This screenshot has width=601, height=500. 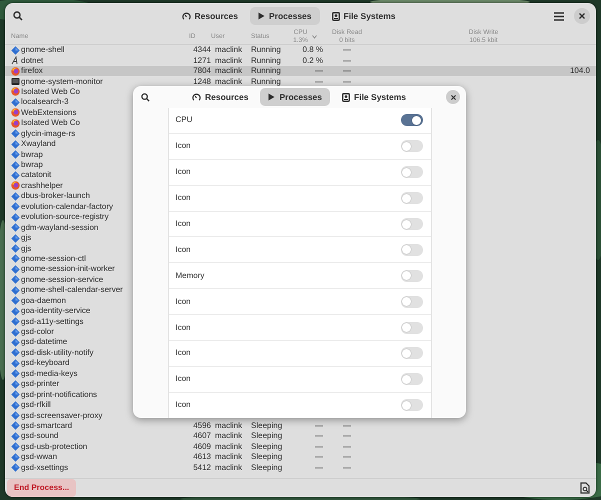 What do you see at coordinates (59, 395) in the screenshot?
I see `process-name: gsd-print-notifications` at bounding box center [59, 395].